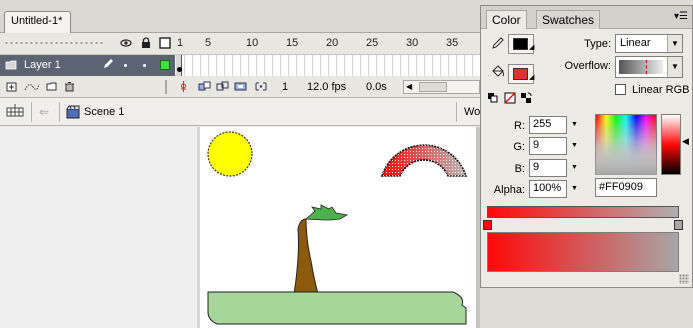 The height and width of the screenshot is (328, 693). What do you see at coordinates (205, 86) in the screenshot?
I see `onion-skin-icon` at bounding box center [205, 86].